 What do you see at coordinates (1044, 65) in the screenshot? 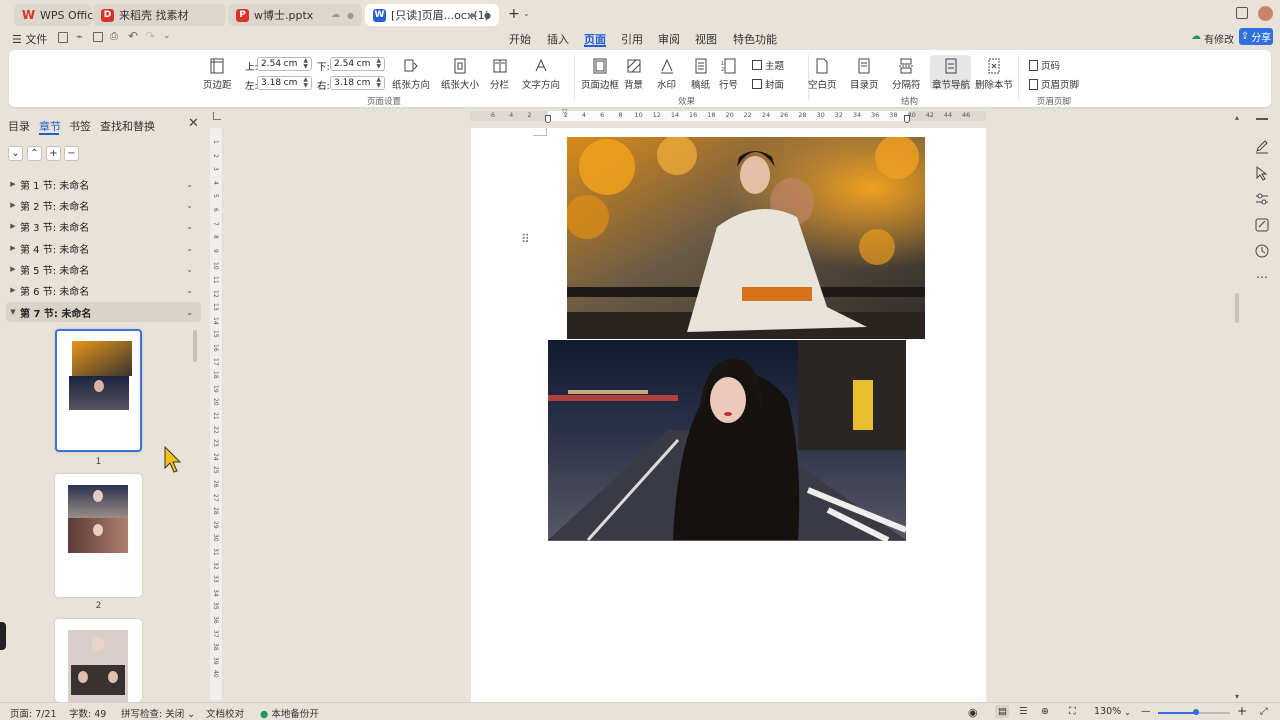
I see `page-number-button: 页码` at bounding box center [1044, 65].